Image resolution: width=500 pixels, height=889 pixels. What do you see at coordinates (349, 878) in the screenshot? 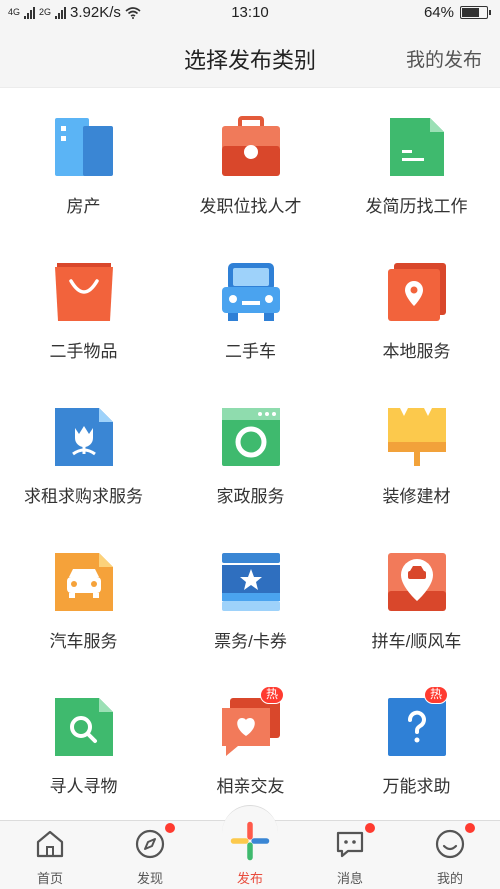
I see `tab-label: 消息` at bounding box center [349, 878].